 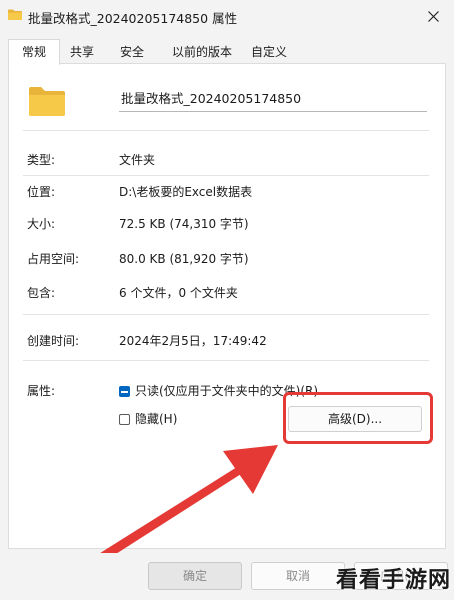 What do you see at coordinates (53, 259) in the screenshot?
I see `size-on-disk-label: 占用空间:` at bounding box center [53, 259].